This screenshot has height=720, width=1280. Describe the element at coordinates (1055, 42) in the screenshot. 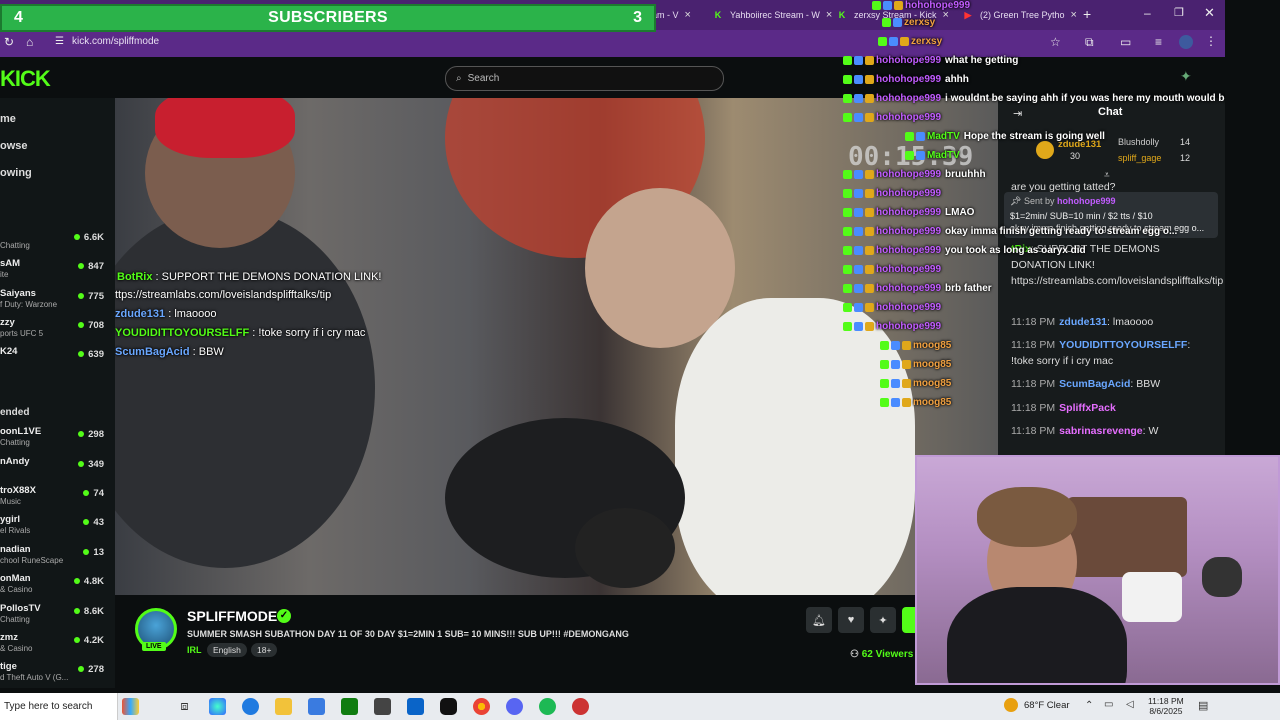

I see `bookmark-star-icon: ☆` at that location.